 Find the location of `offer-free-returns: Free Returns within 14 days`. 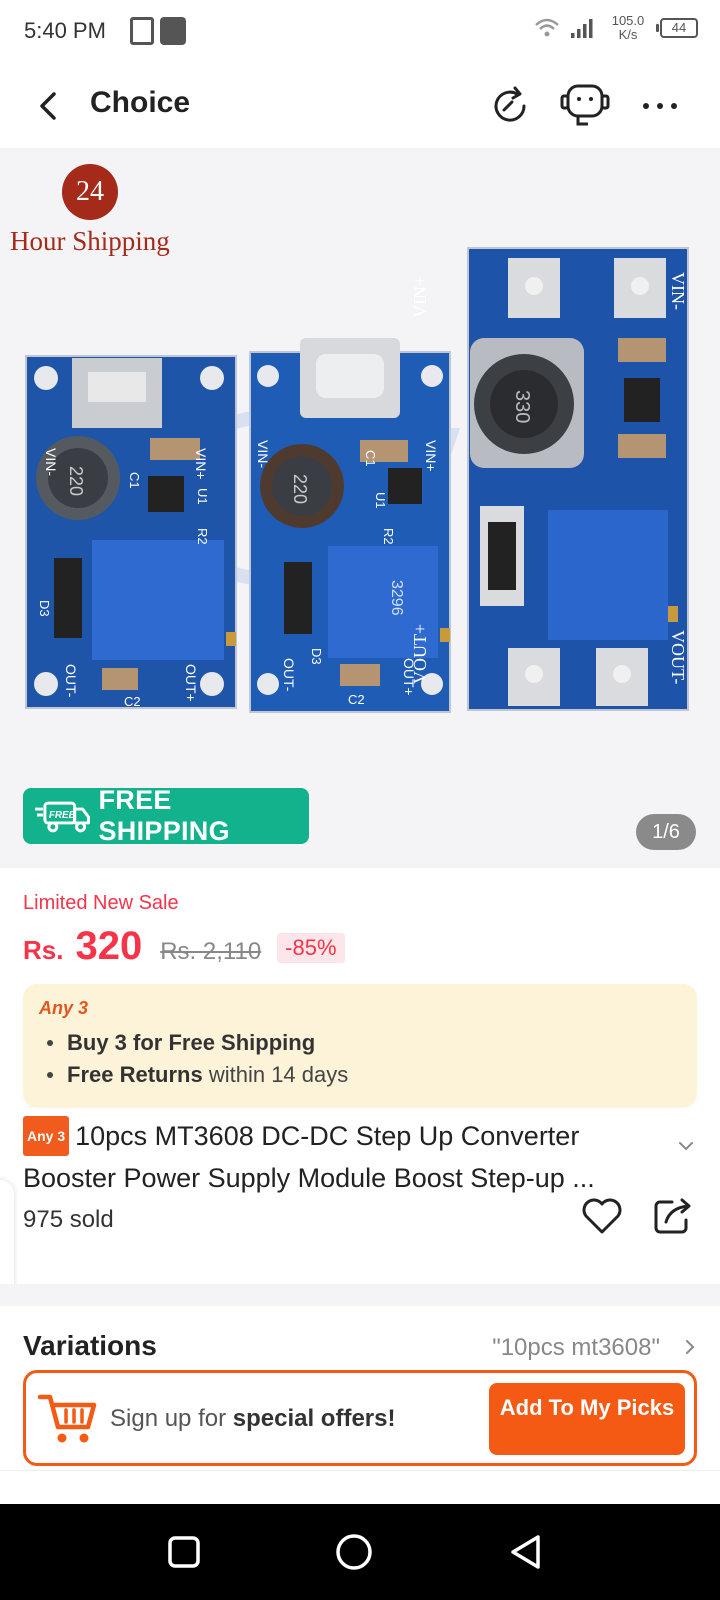

offer-free-returns: Free Returns within 14 days is located at coordinates (197, 1075).